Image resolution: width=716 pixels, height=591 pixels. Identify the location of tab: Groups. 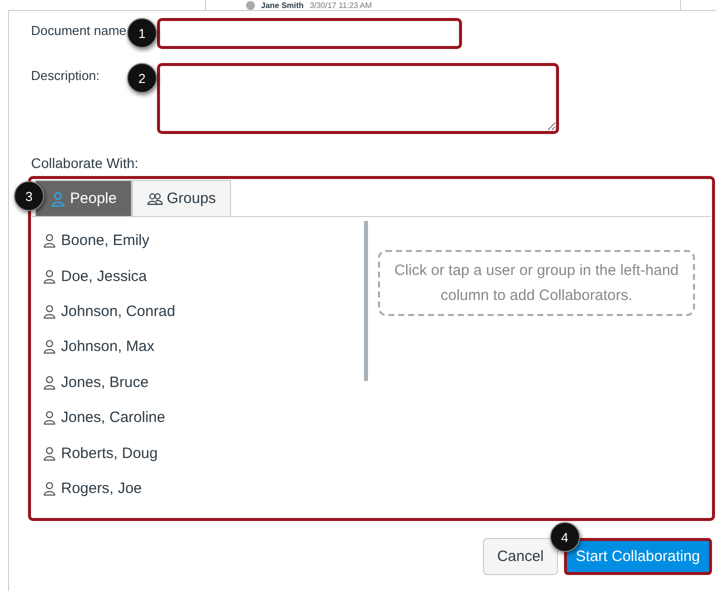
(181, 198).